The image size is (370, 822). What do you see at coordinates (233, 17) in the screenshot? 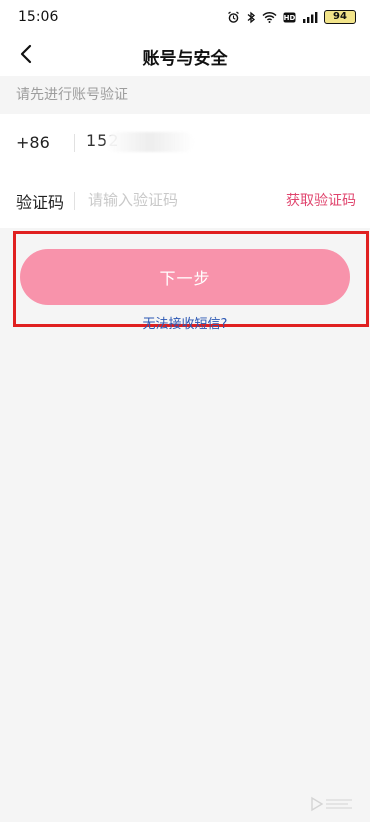
I see `alarm-icon` at bounding box center [233, 17].